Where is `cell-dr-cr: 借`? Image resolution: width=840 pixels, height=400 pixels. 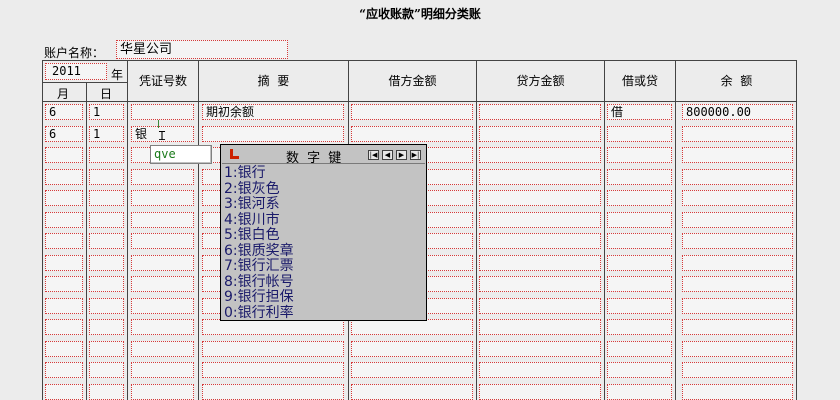 cell-dr-cr: 借 is located at coordinates (639, 112).